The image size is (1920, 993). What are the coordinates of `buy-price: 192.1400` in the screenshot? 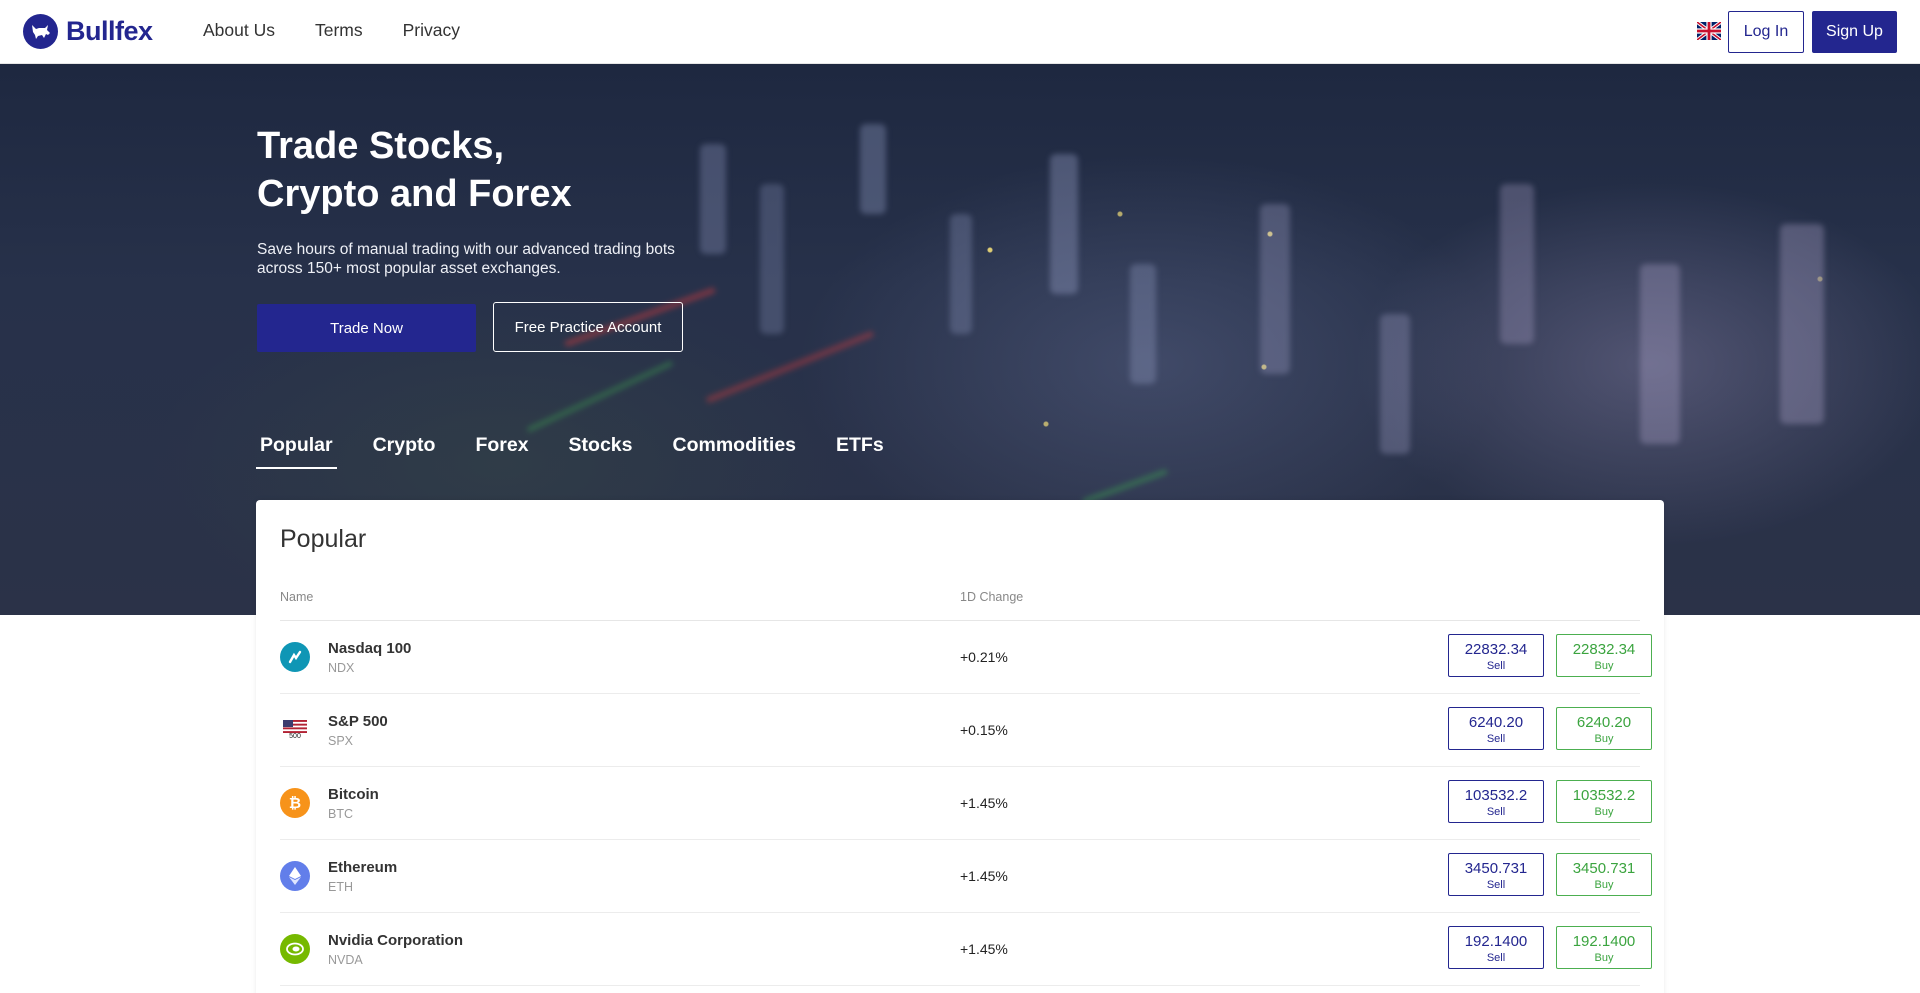 It's located at (1604, 941).